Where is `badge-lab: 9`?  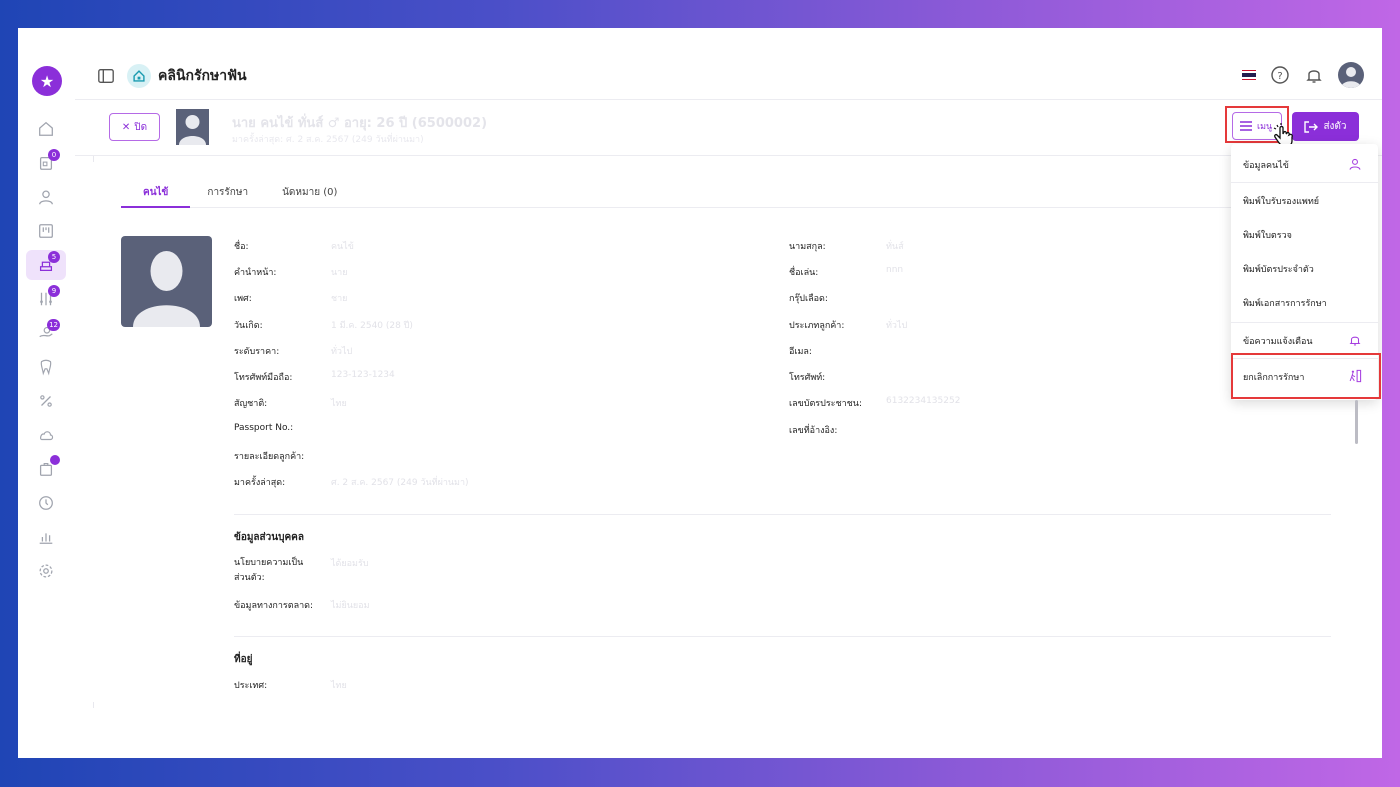
badge-lab: 9 is located at coordinates (54, 291).